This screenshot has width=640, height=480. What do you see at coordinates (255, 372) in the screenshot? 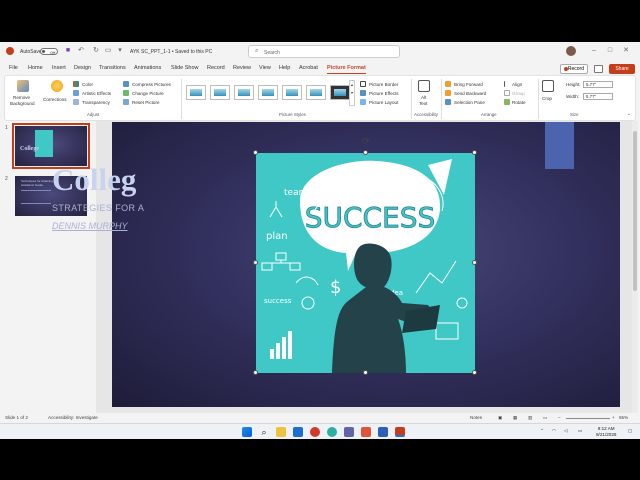
I see `resize-handle-bottom-left` at bounding box center [255, 372].